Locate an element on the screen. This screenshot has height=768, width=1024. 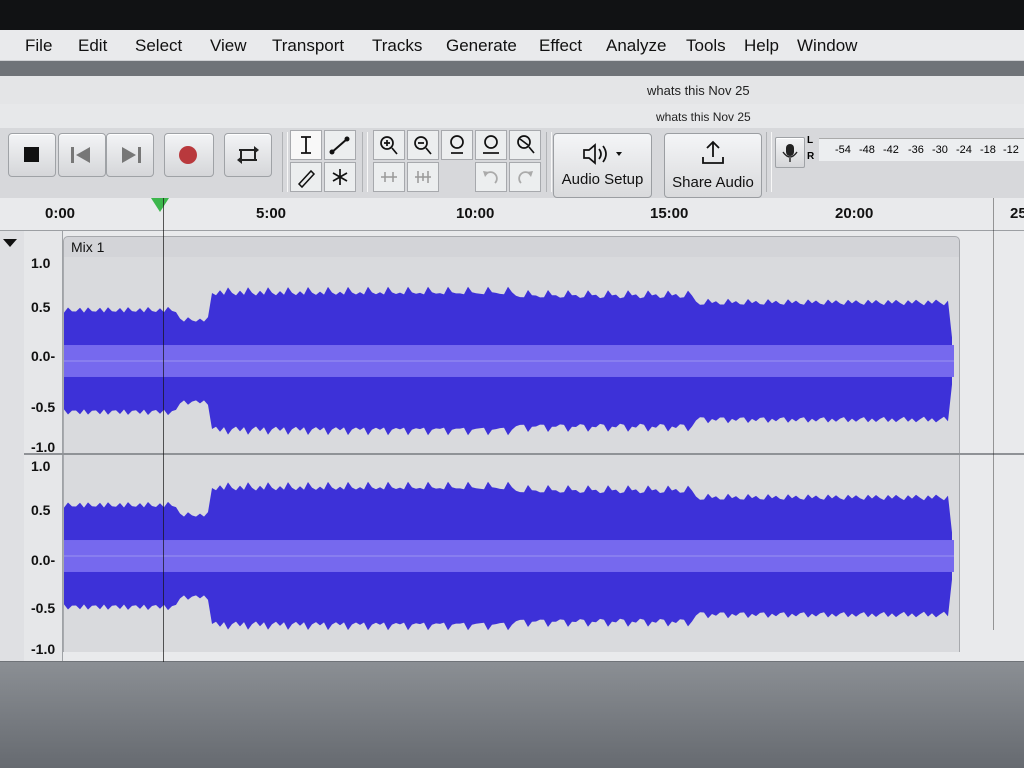
ruler-tick-5: 5:00 is located at coordinates (271, 213).